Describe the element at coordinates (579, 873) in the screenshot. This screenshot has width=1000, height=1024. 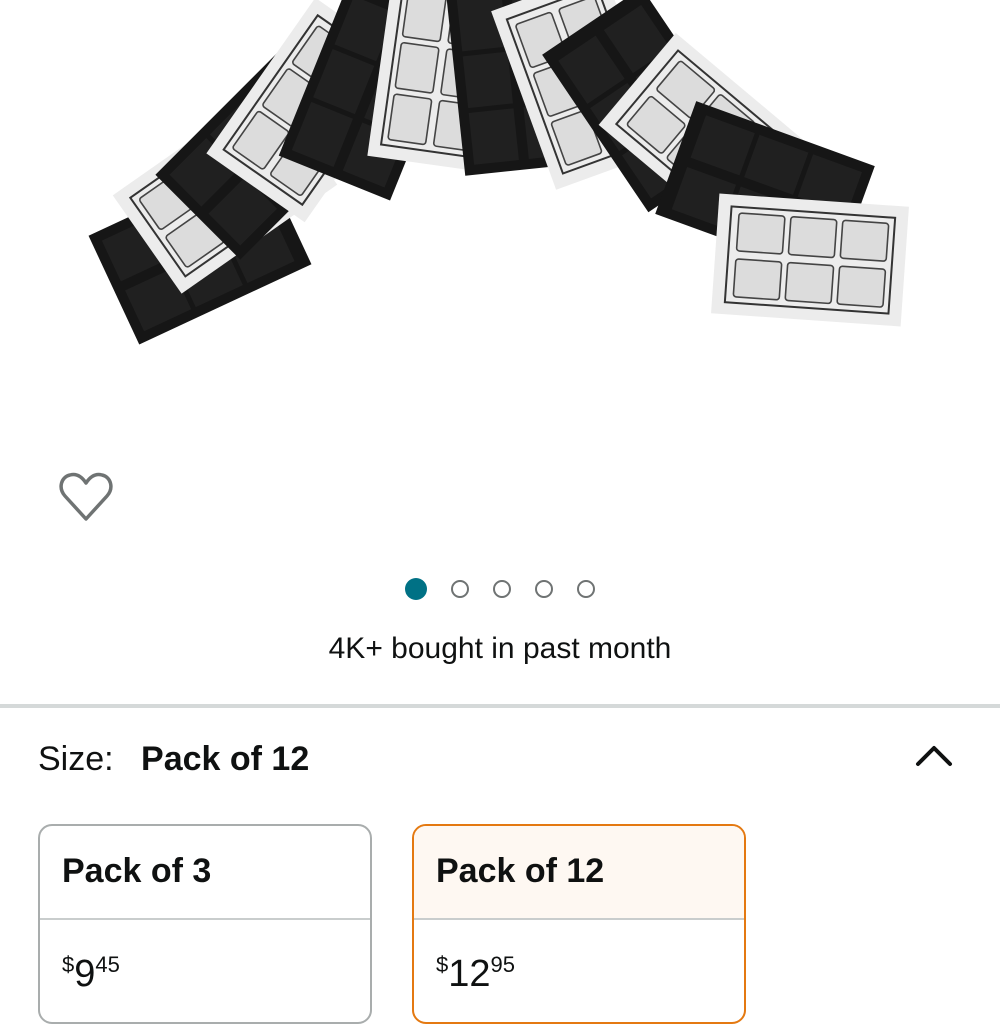
I see `option-title: Pack of 12` at that location.